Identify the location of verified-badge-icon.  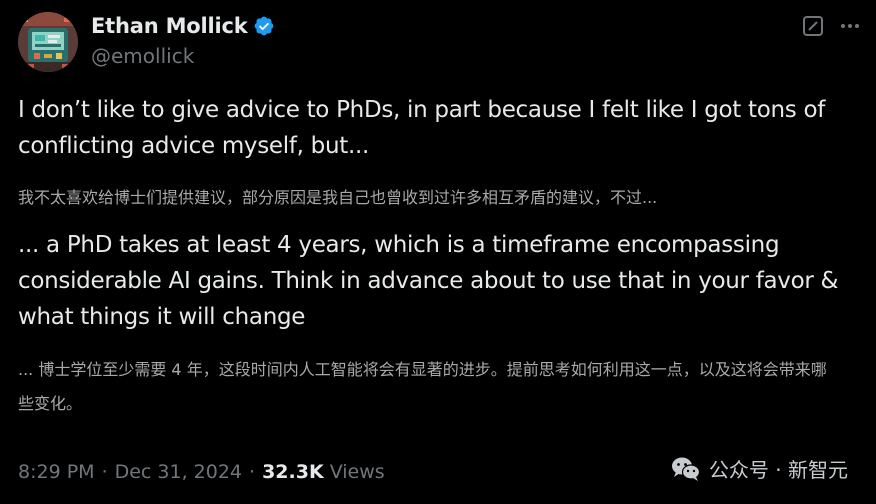
(263, 26).